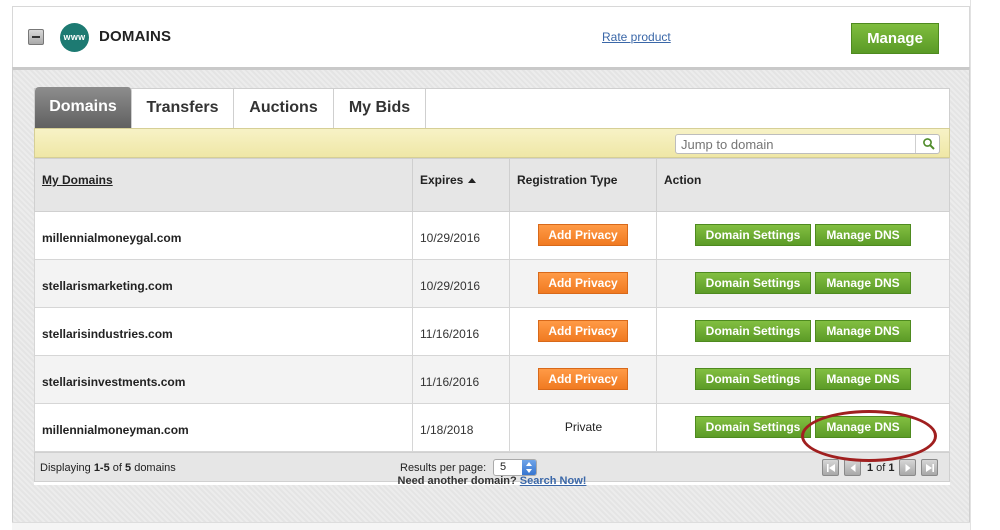 This screenshot has width=1000, height=530. What do you see at coordinates (443, 468) in the screenshot?
I see `results-per-page-label: Results per page:` at bounding box center [443, 468].